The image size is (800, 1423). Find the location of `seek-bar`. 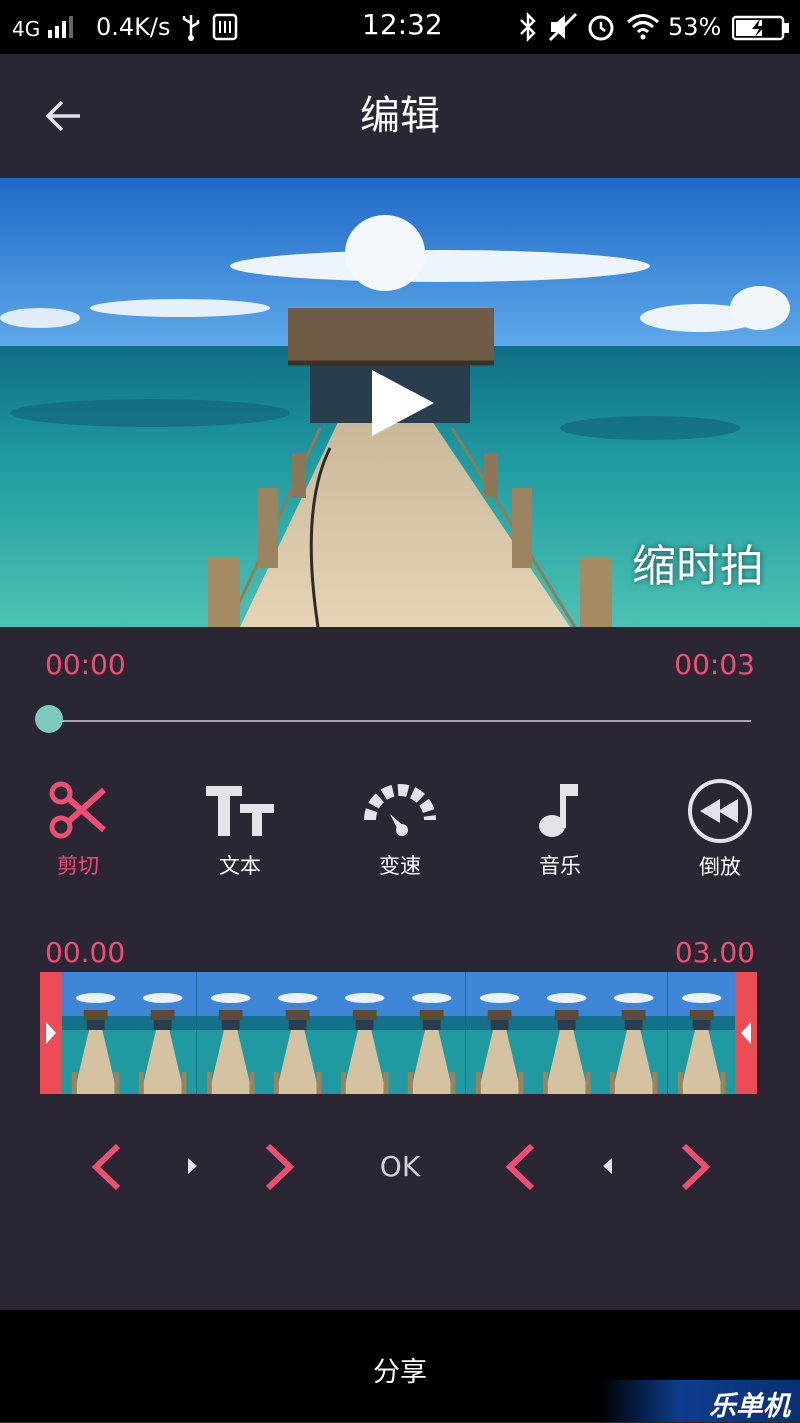

seek-bar is located at coordinates (399, 721).